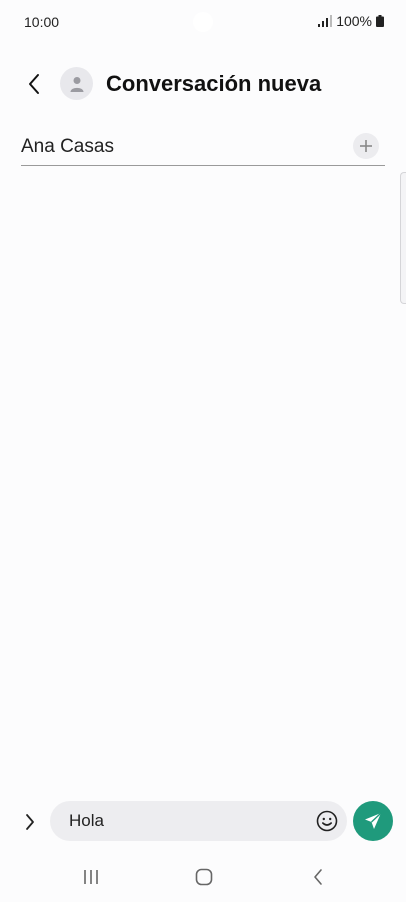 The image size is (406, 902). Describe the element at coordinates (203, 148) in the screenshot. I see `recipient-field: Ana Casas` at that location.